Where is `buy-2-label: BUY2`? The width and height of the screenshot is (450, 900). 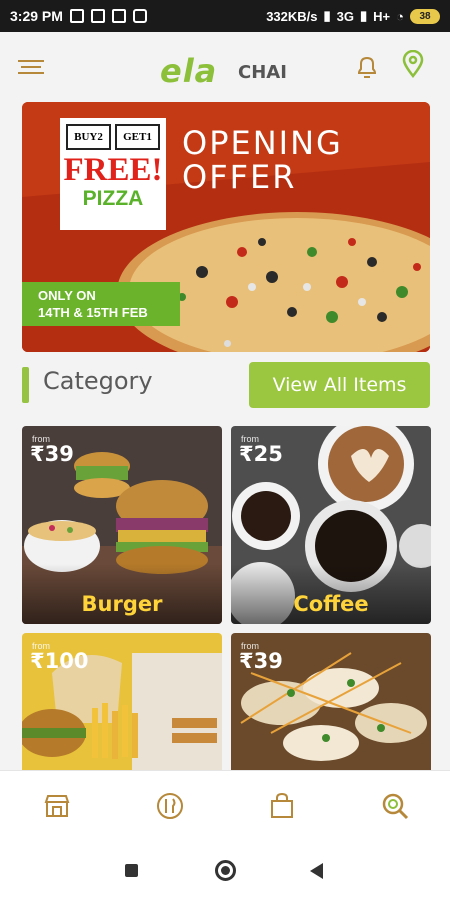 buy-2-label: BUY2 is located at coordinates (88, 137).